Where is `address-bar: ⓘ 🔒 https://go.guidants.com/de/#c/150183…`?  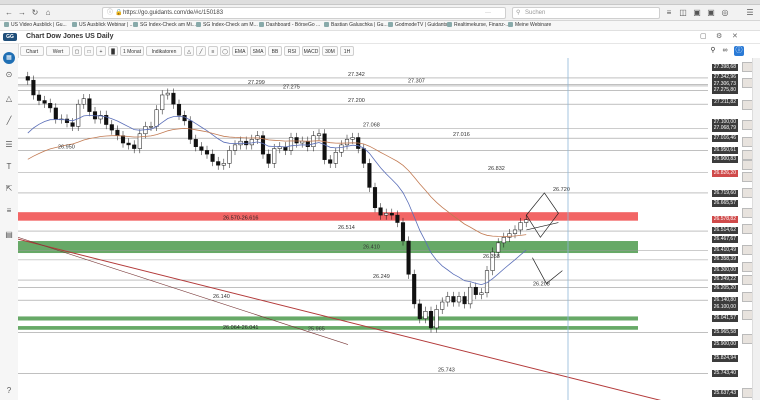
address-bar: ⓘ 🔒 https://go.guidants.com/de/#c/150183… is located at coordinates (304, 13).